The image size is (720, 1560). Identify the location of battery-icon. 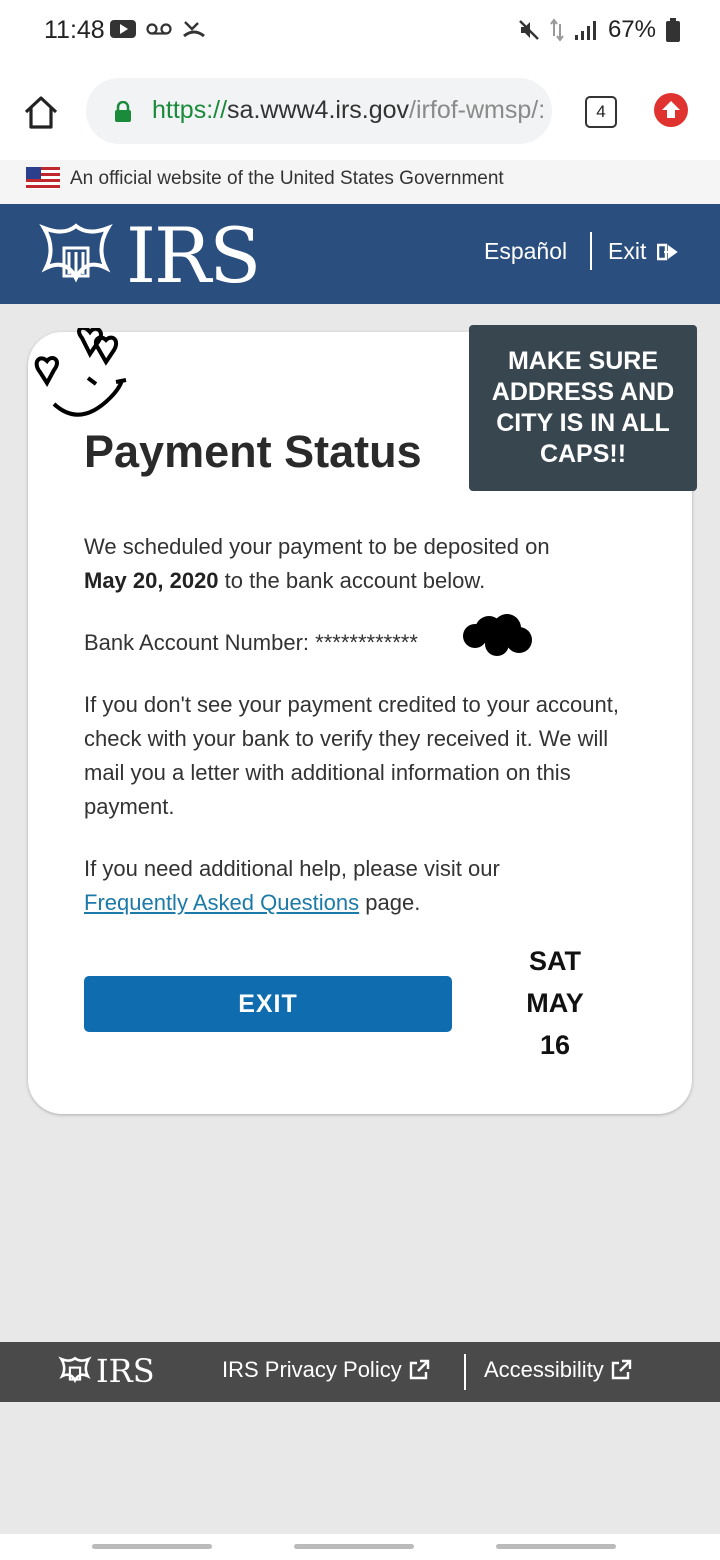
(673, 30).